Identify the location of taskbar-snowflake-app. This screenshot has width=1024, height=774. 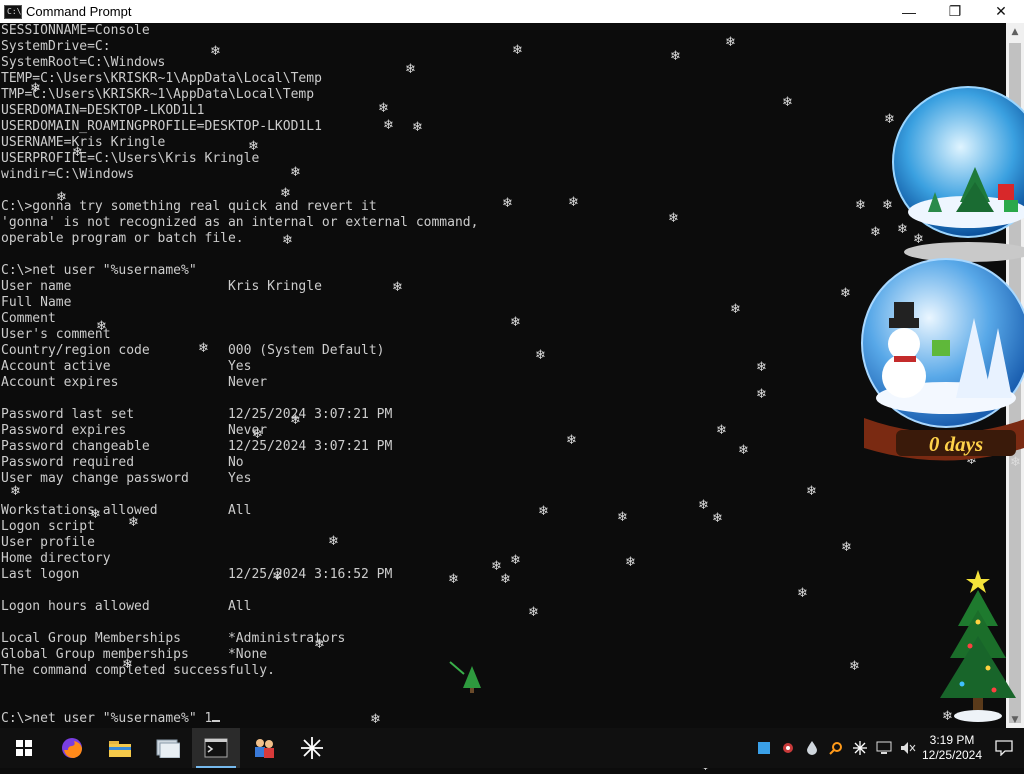
(312, 748).